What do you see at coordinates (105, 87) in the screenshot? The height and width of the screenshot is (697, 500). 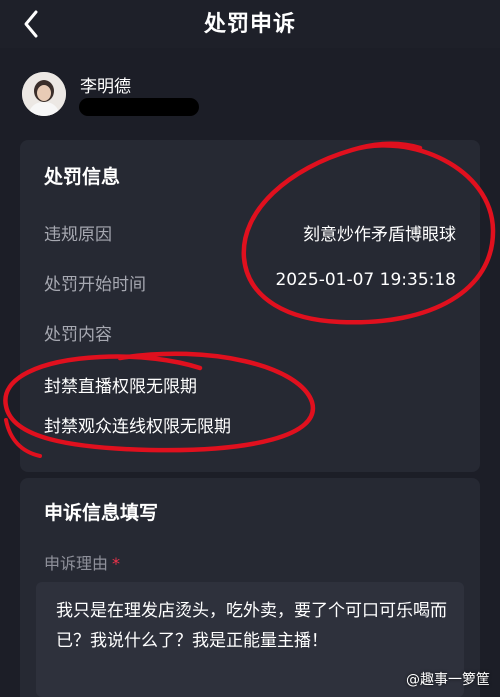 I see `username: 李明德` at bounding box center [105, 87].